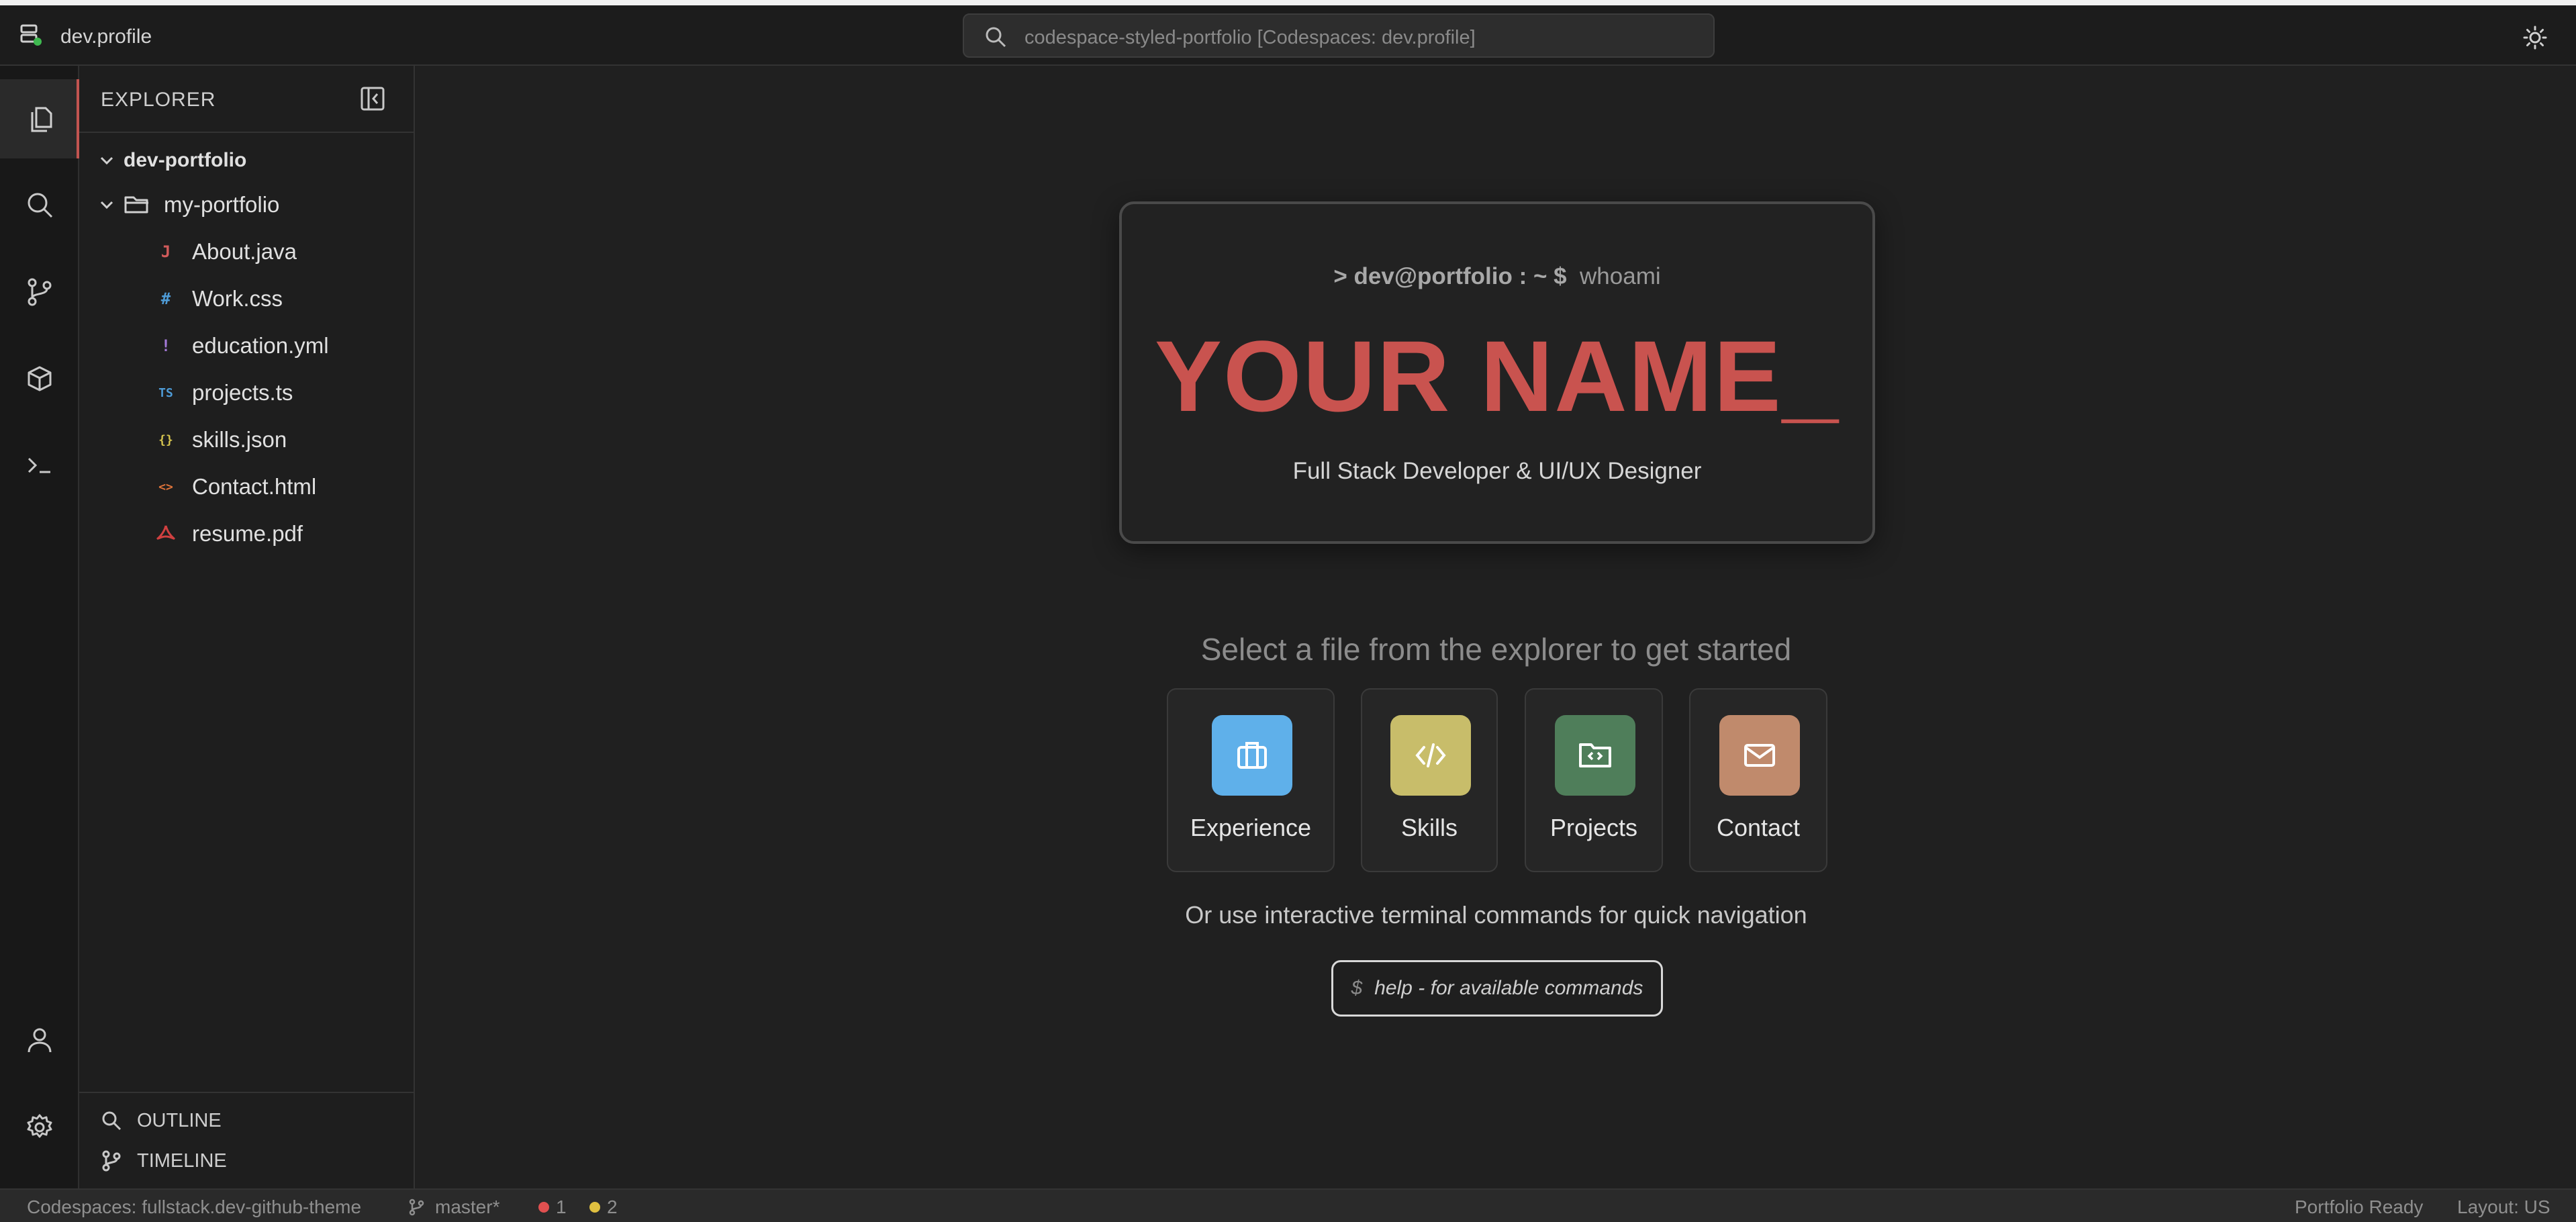  What do you see at coordinates (254, 486) in the screenshot?
I see `file-label: Contact.html` at bounding box center [254, 486].